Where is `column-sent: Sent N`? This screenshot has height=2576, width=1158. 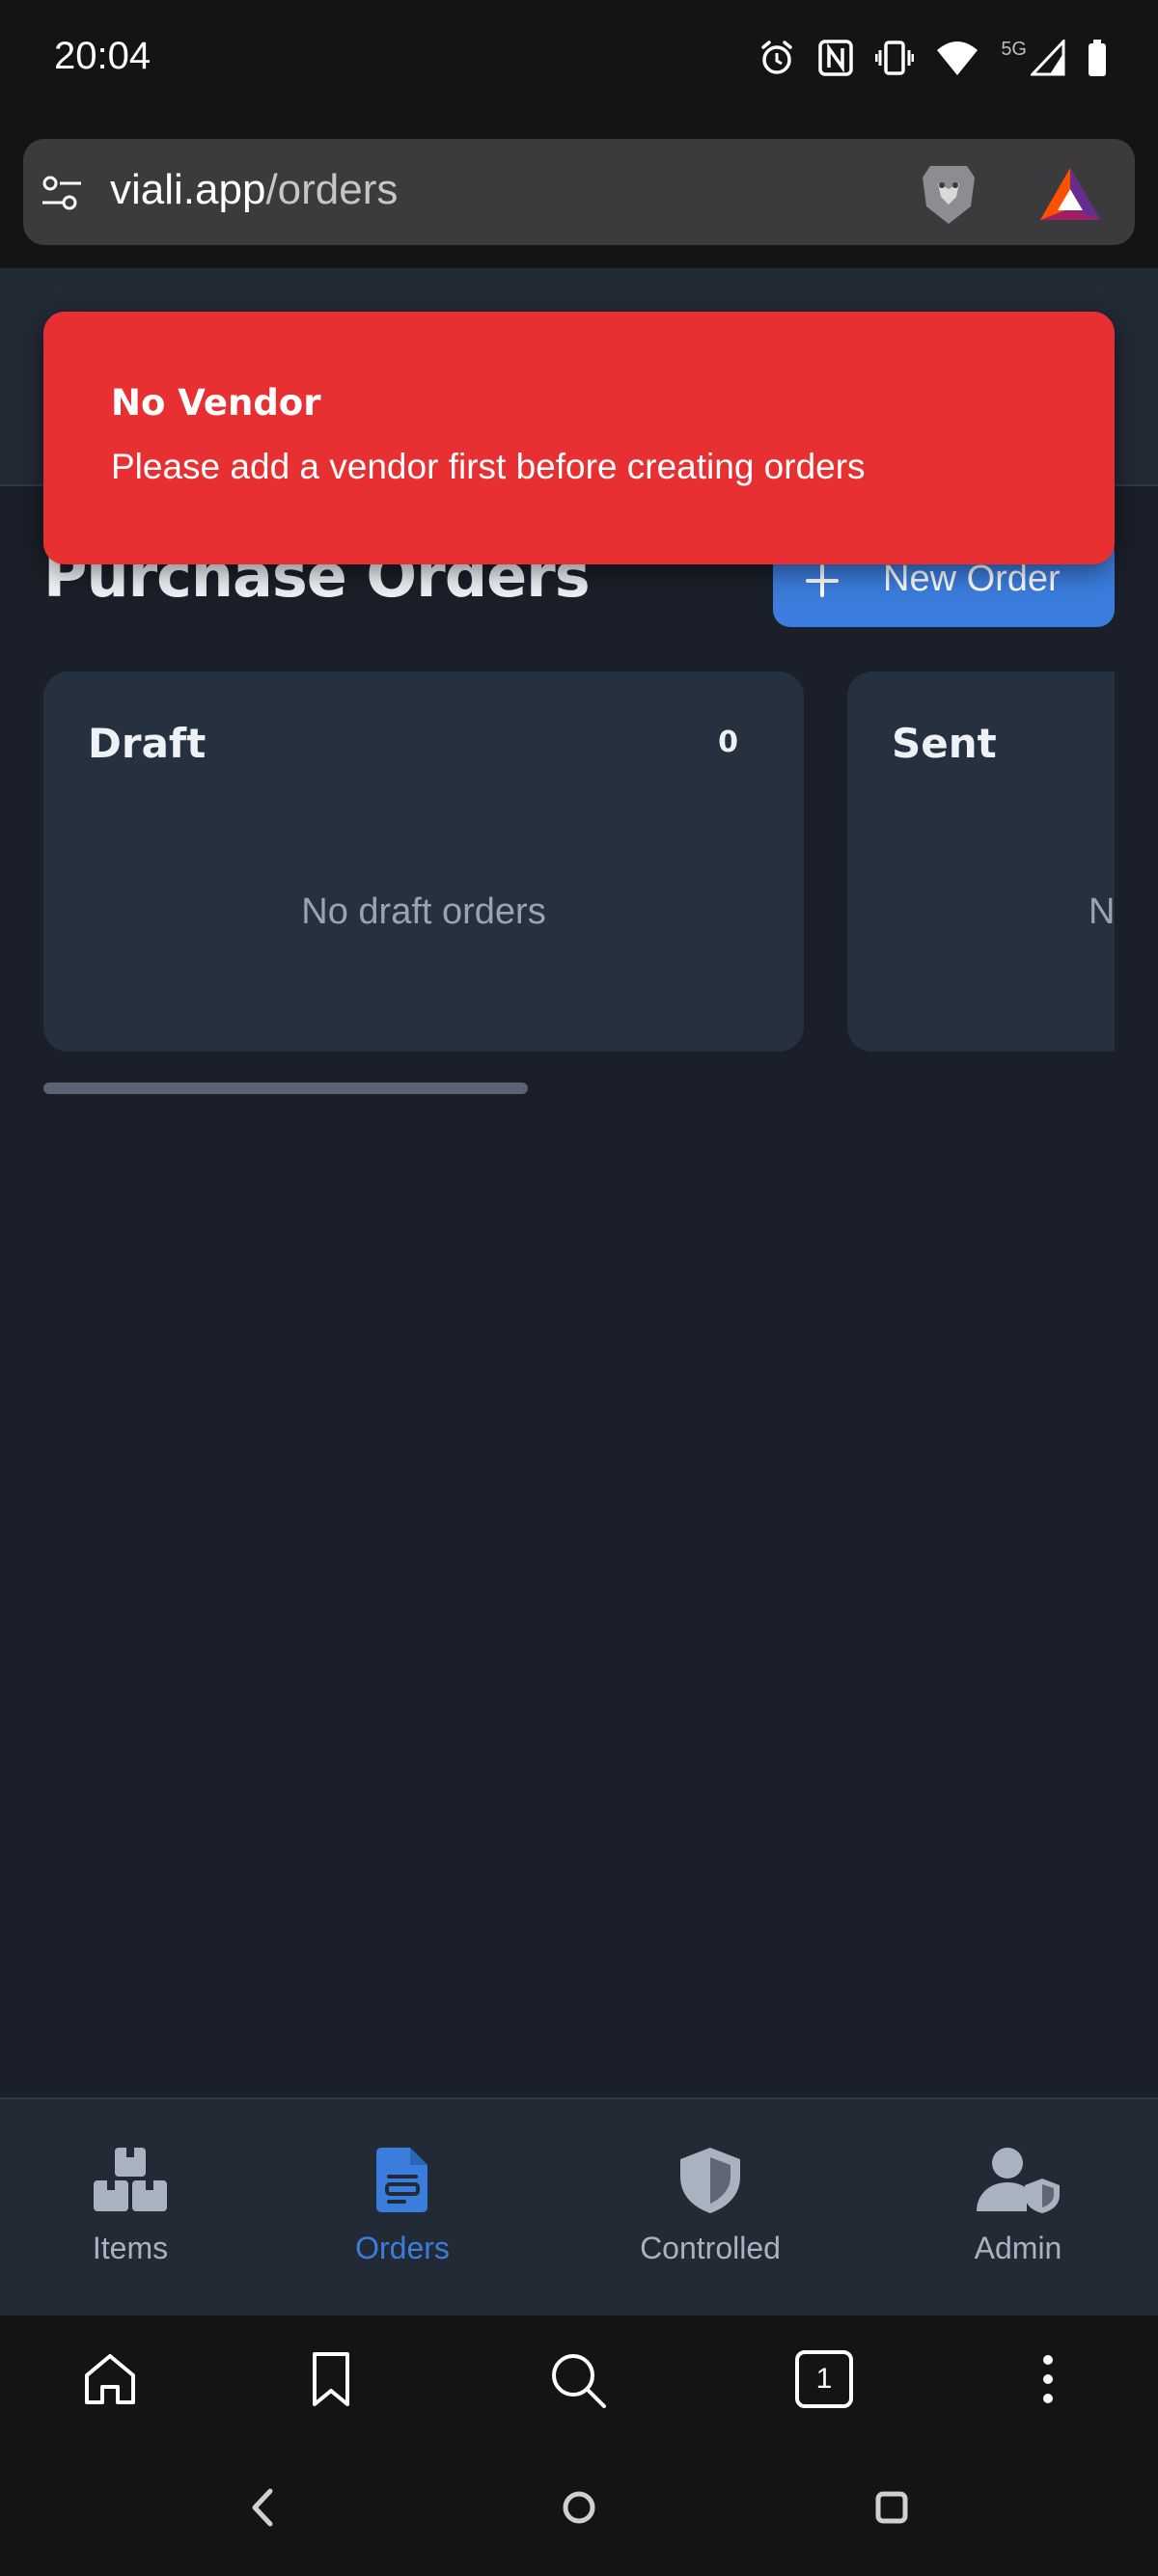
column-sent: Sent N is located at coordinates (981, 862).